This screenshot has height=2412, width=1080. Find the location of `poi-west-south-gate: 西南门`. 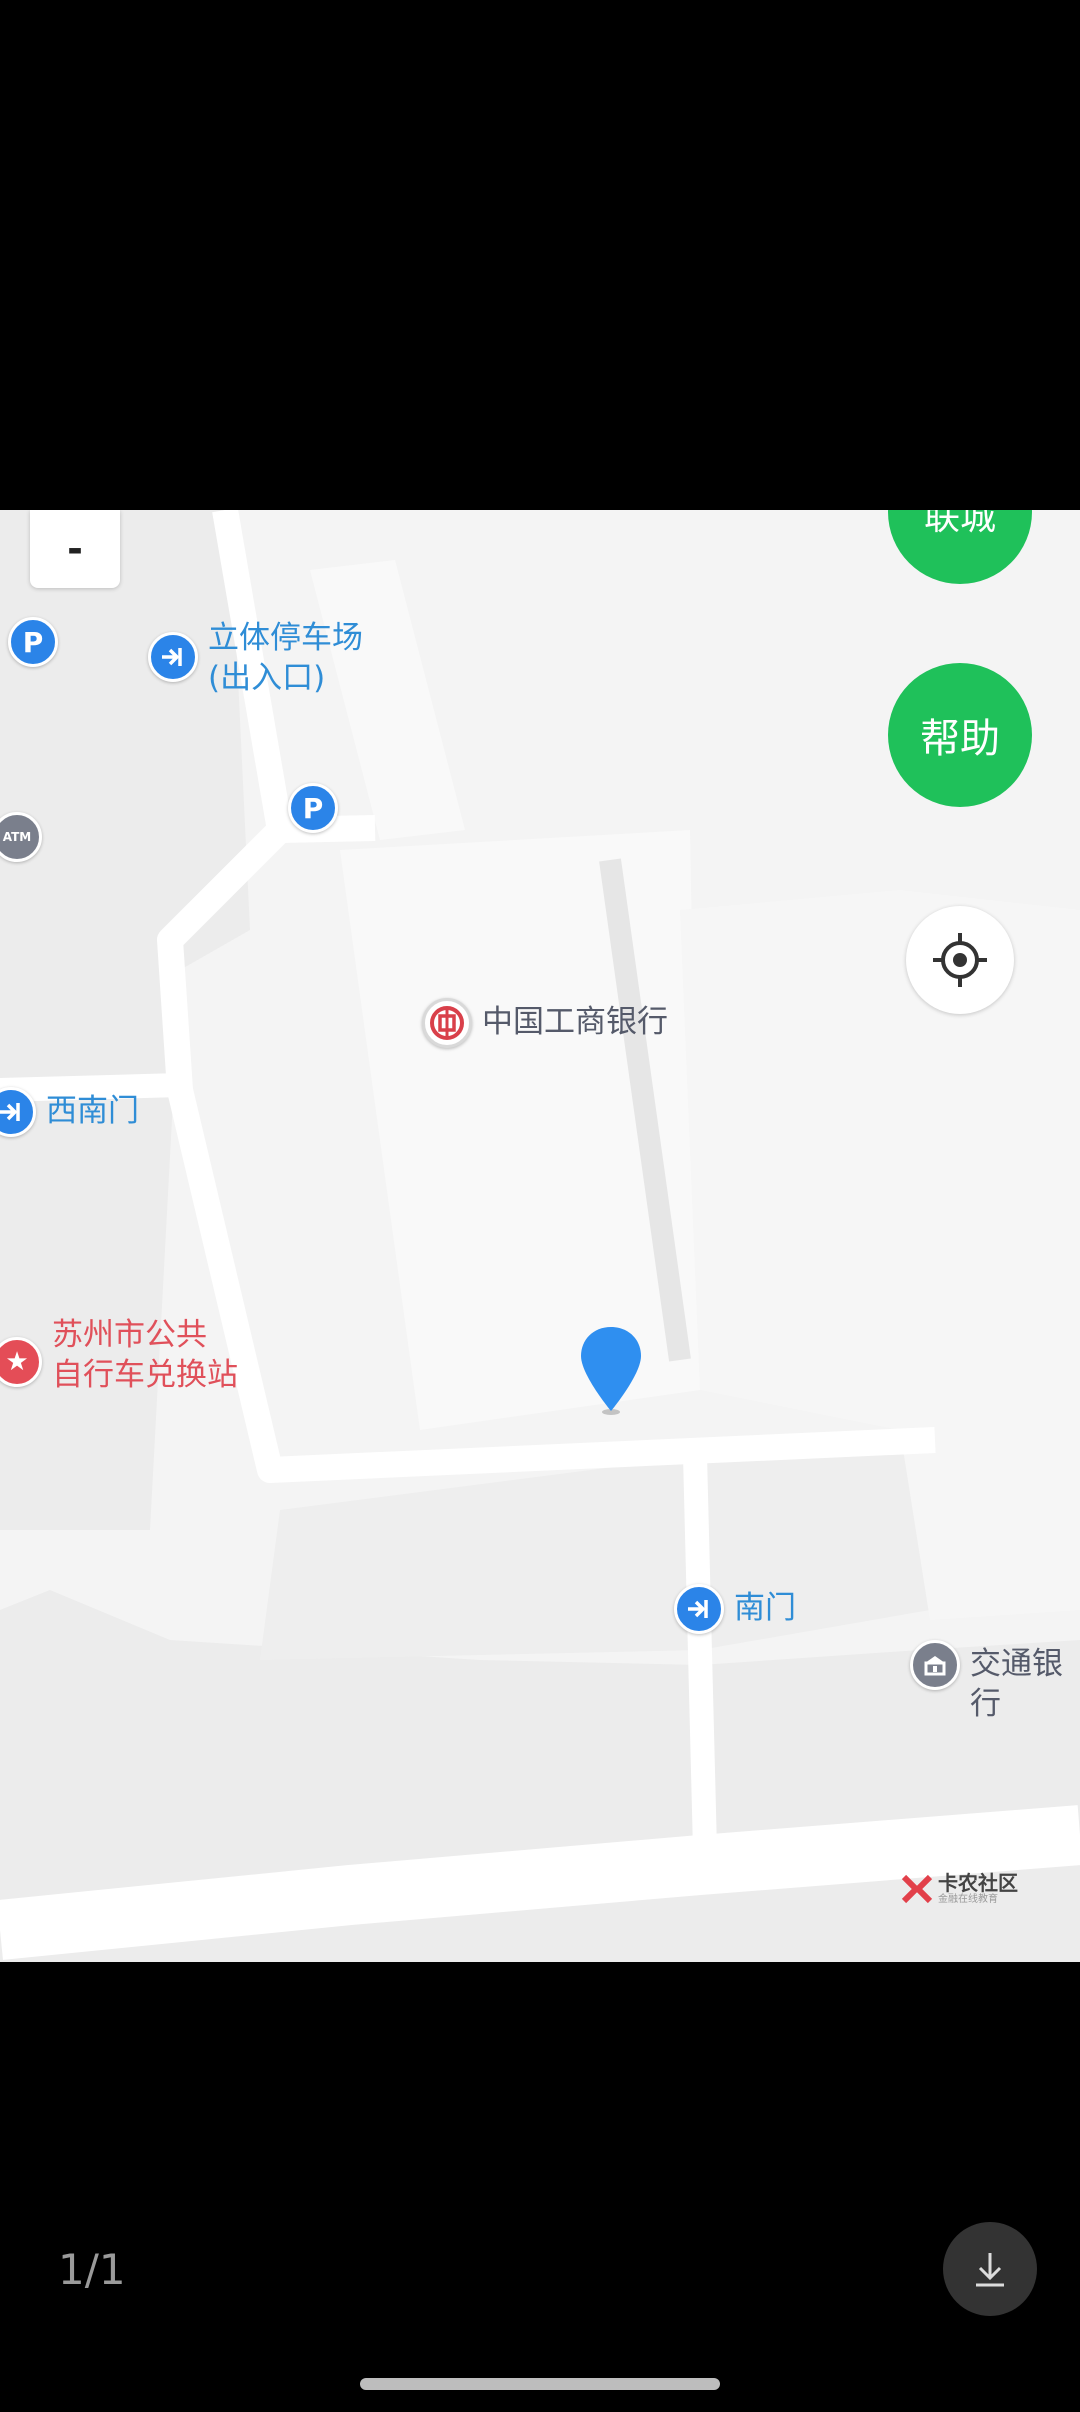

poi-west-south-gate: 西南门 is located at coordinates (69, 1112).